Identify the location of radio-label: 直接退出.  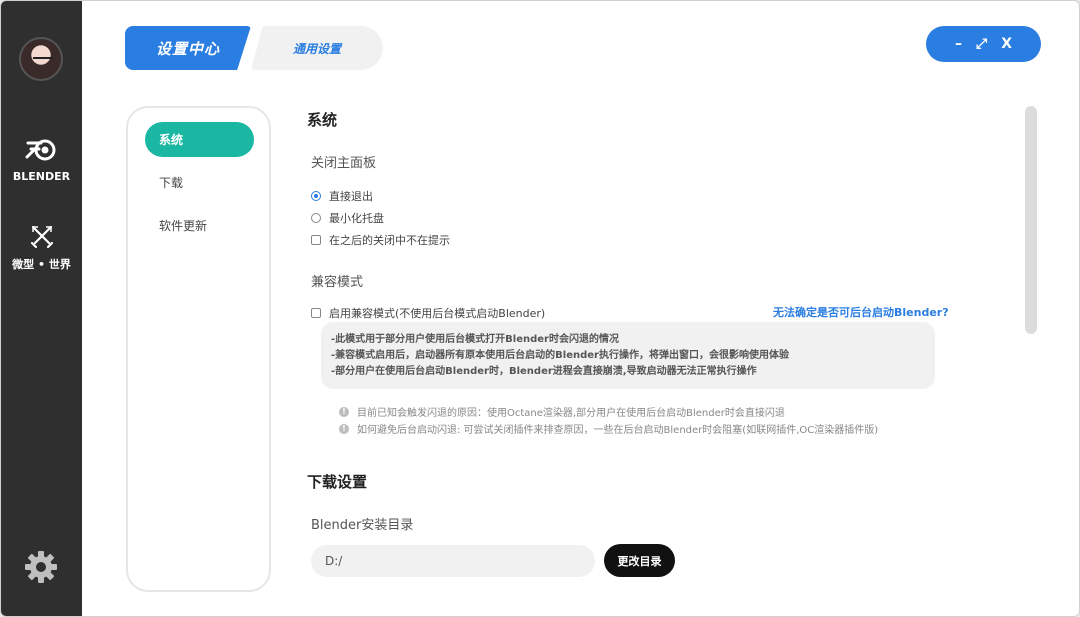
(351, 196).